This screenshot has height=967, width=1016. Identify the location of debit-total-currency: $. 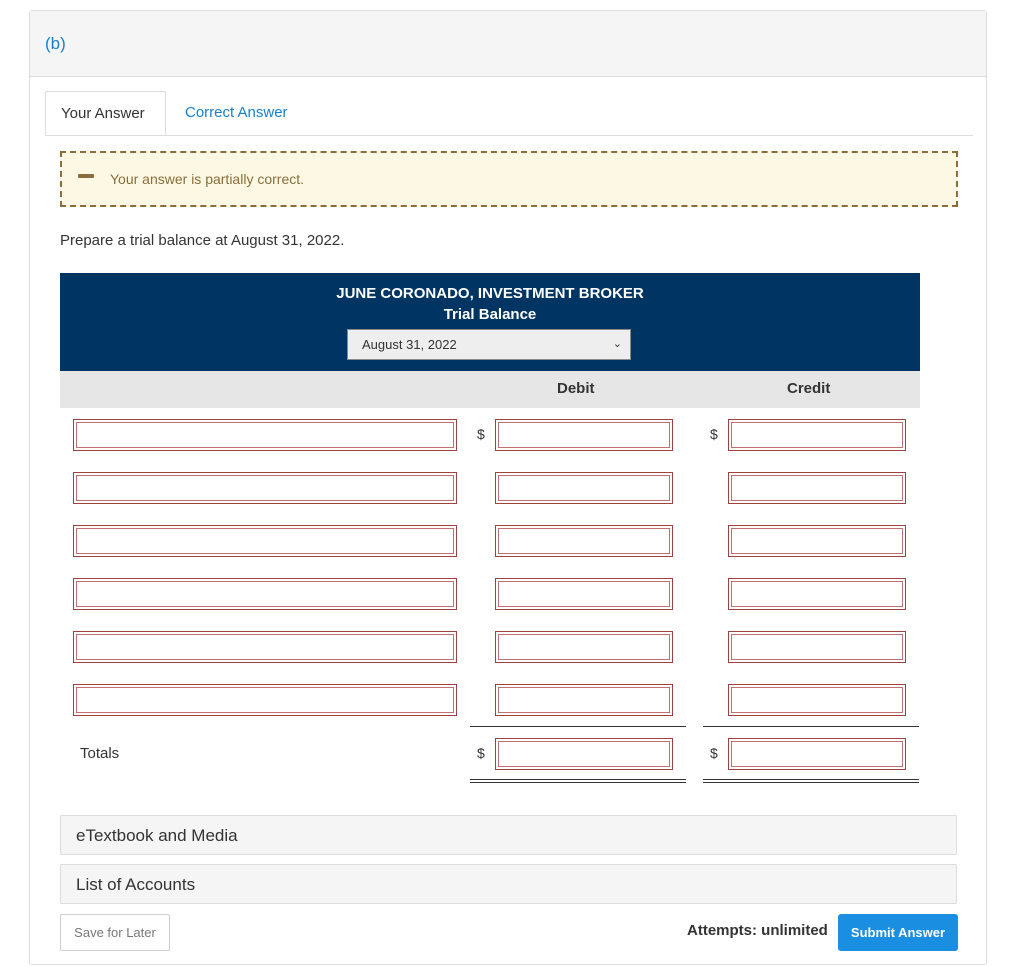
(481, 753).